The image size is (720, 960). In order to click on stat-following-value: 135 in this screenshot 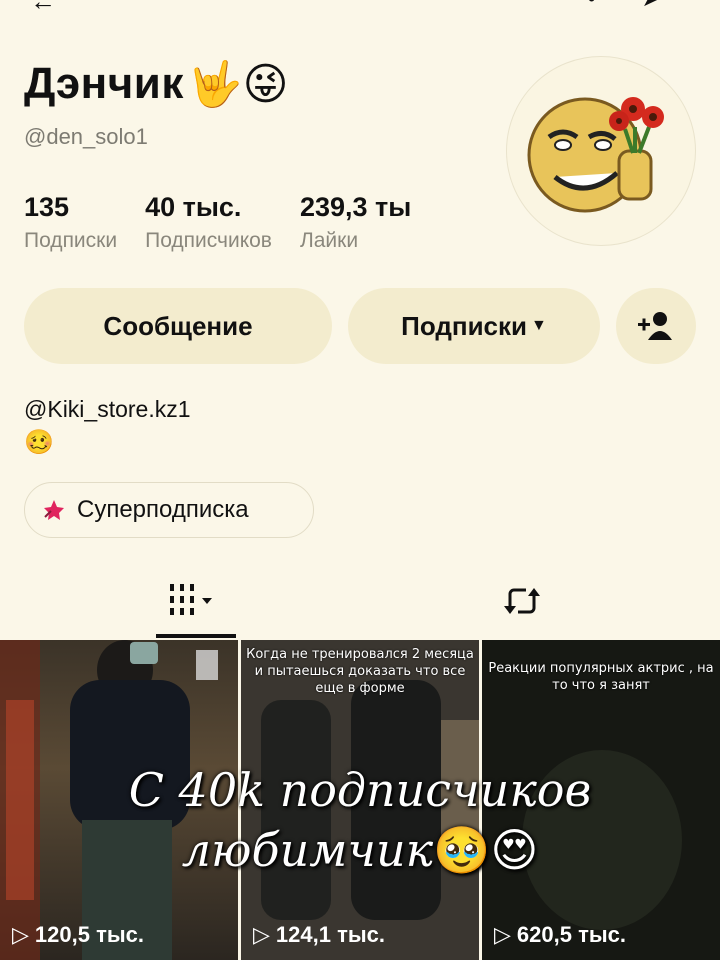, I will do `click(47, 207)`.